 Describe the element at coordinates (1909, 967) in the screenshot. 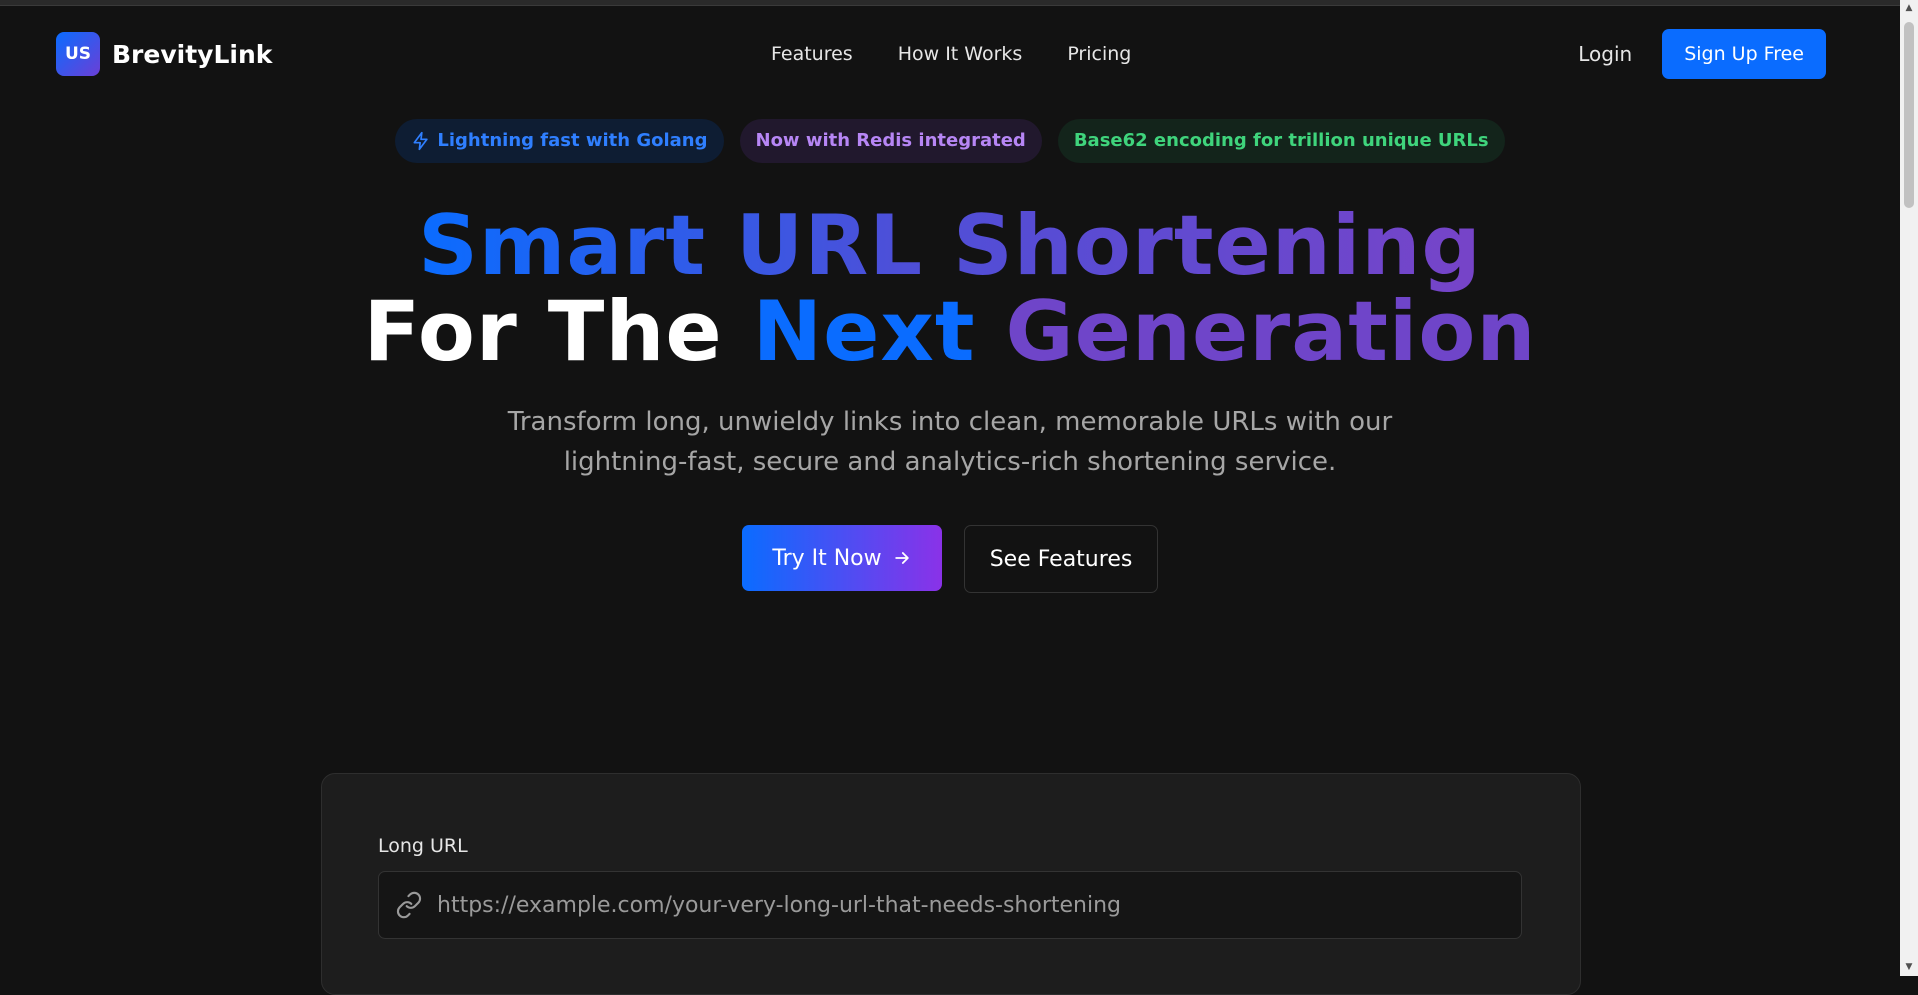

I see `scroll-down-icon: ▼` at that location.